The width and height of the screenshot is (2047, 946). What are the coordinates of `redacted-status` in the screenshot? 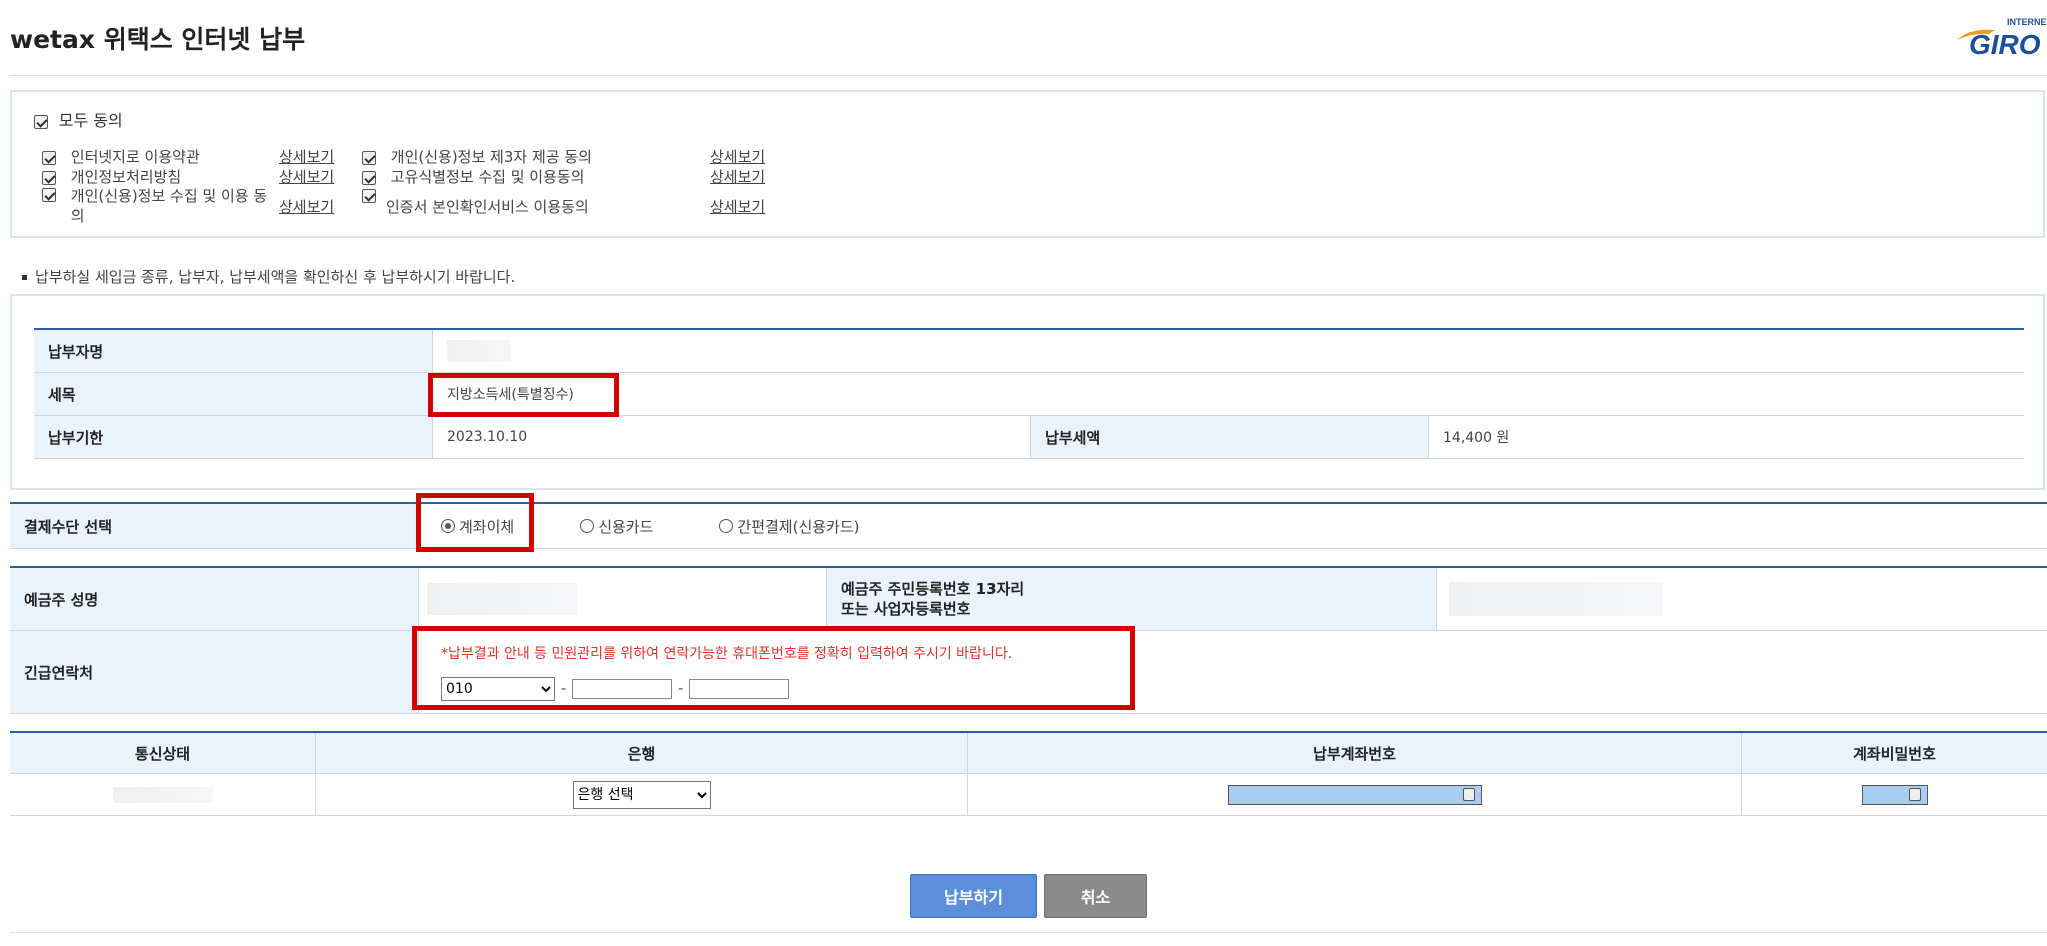 It's located at (162, 794).